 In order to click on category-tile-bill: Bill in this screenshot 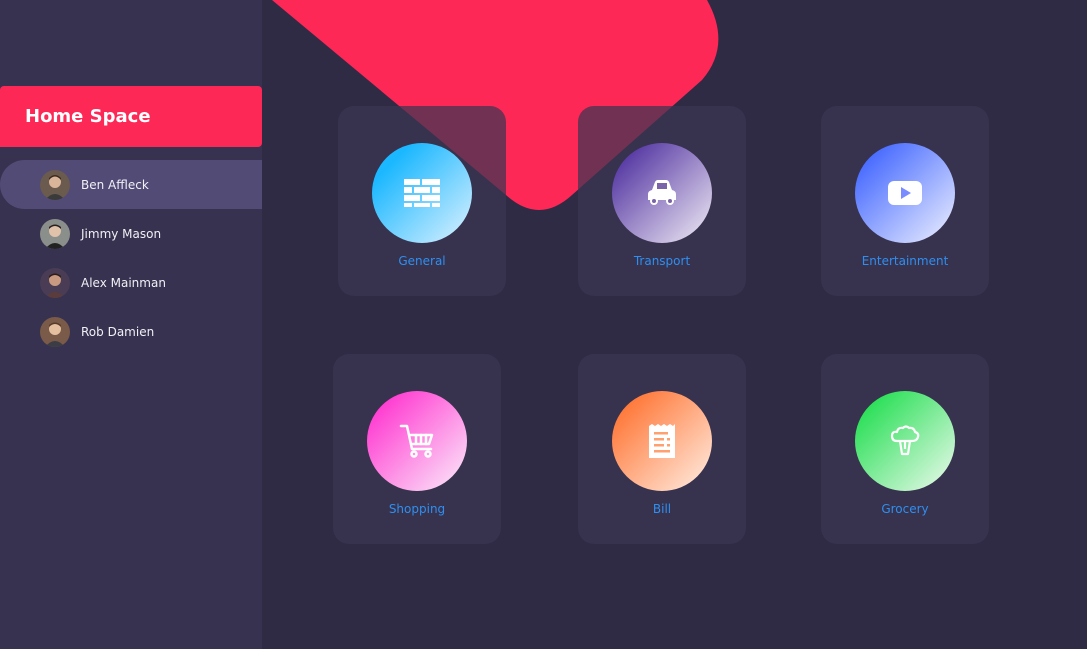, I will do `click(662, 449)`.